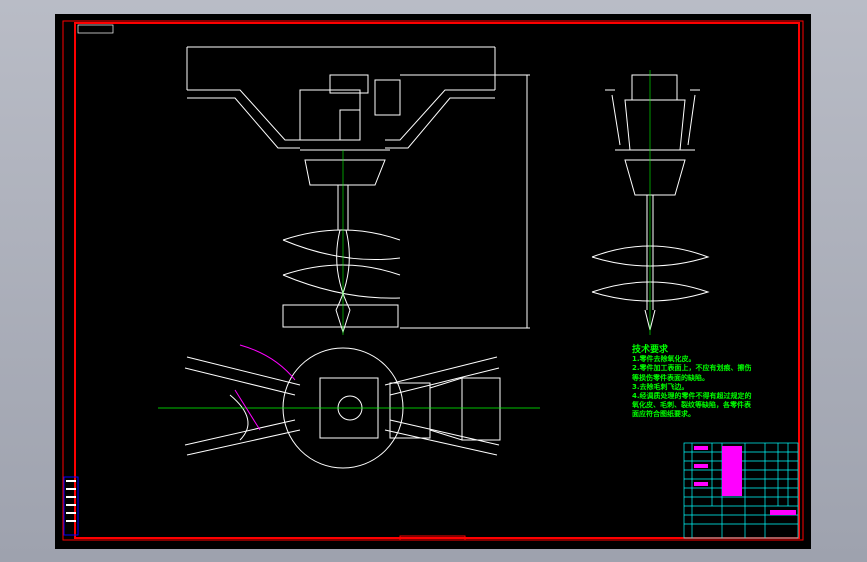 The image size is (867, 562). What do you see at coordinates (650, 350) in the screenshot?
I see `tech-requirements-title: 技术要求` at bounding box center [650, 350].